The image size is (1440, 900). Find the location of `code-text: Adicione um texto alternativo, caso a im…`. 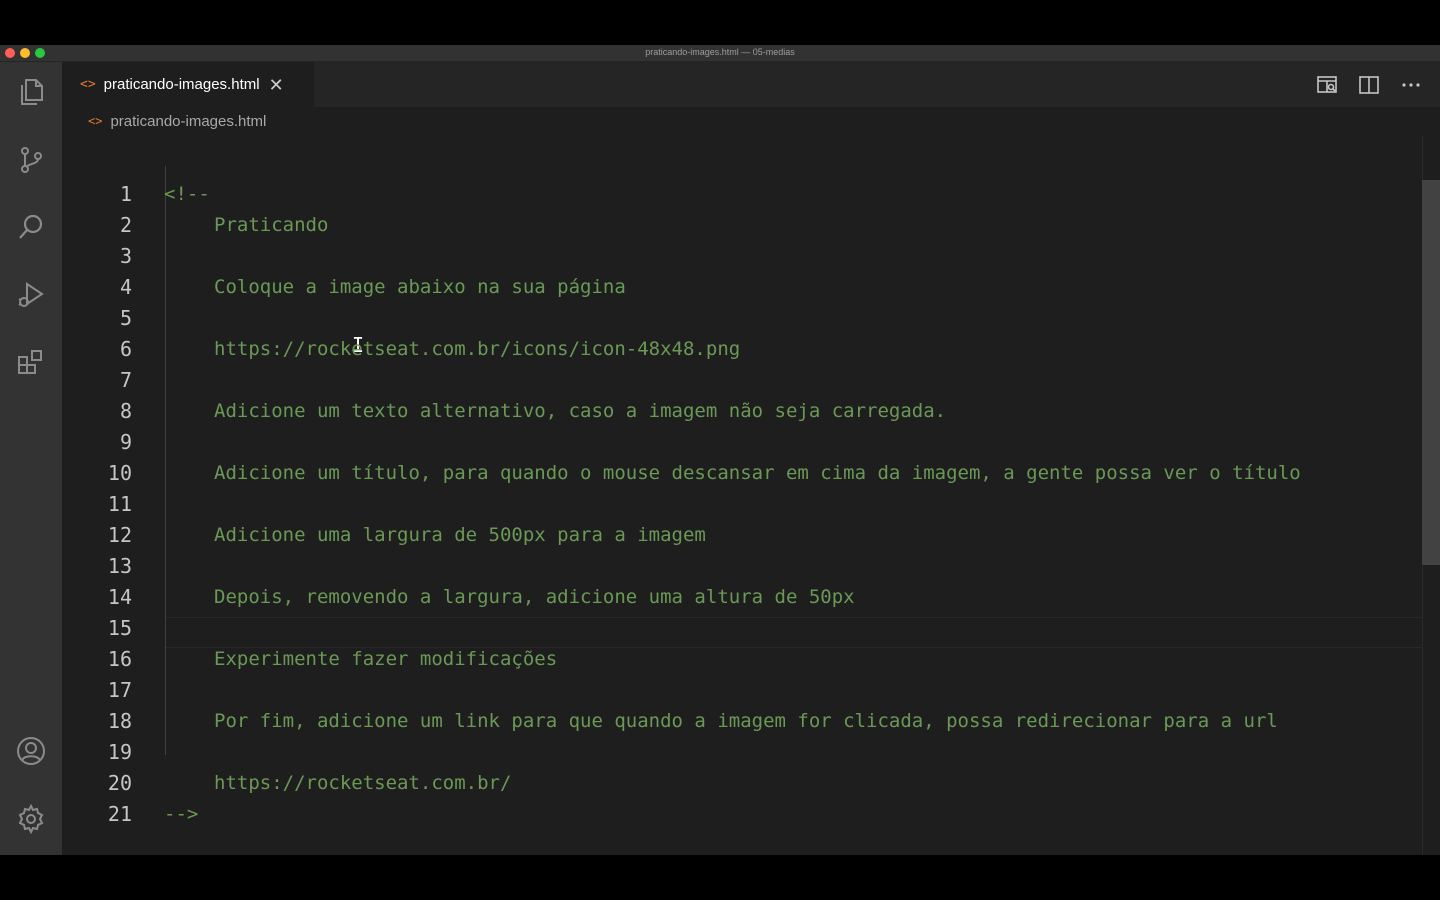

code-text: Adicione um texto alternativo, caso a im… is located at coordinates (580, 411).